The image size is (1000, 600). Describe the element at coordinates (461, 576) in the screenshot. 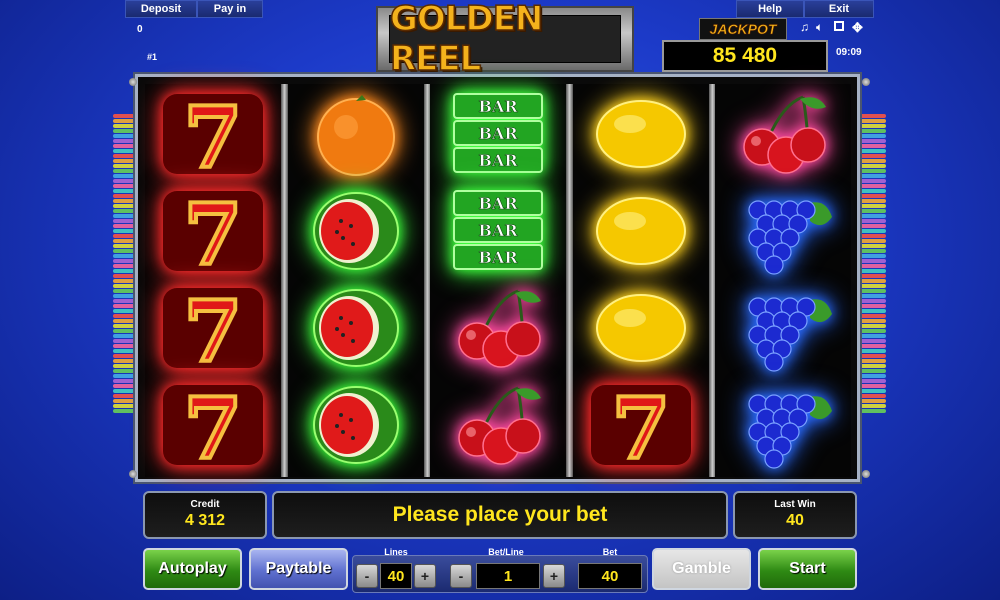

I see `betline-minus-button: -` at that location.